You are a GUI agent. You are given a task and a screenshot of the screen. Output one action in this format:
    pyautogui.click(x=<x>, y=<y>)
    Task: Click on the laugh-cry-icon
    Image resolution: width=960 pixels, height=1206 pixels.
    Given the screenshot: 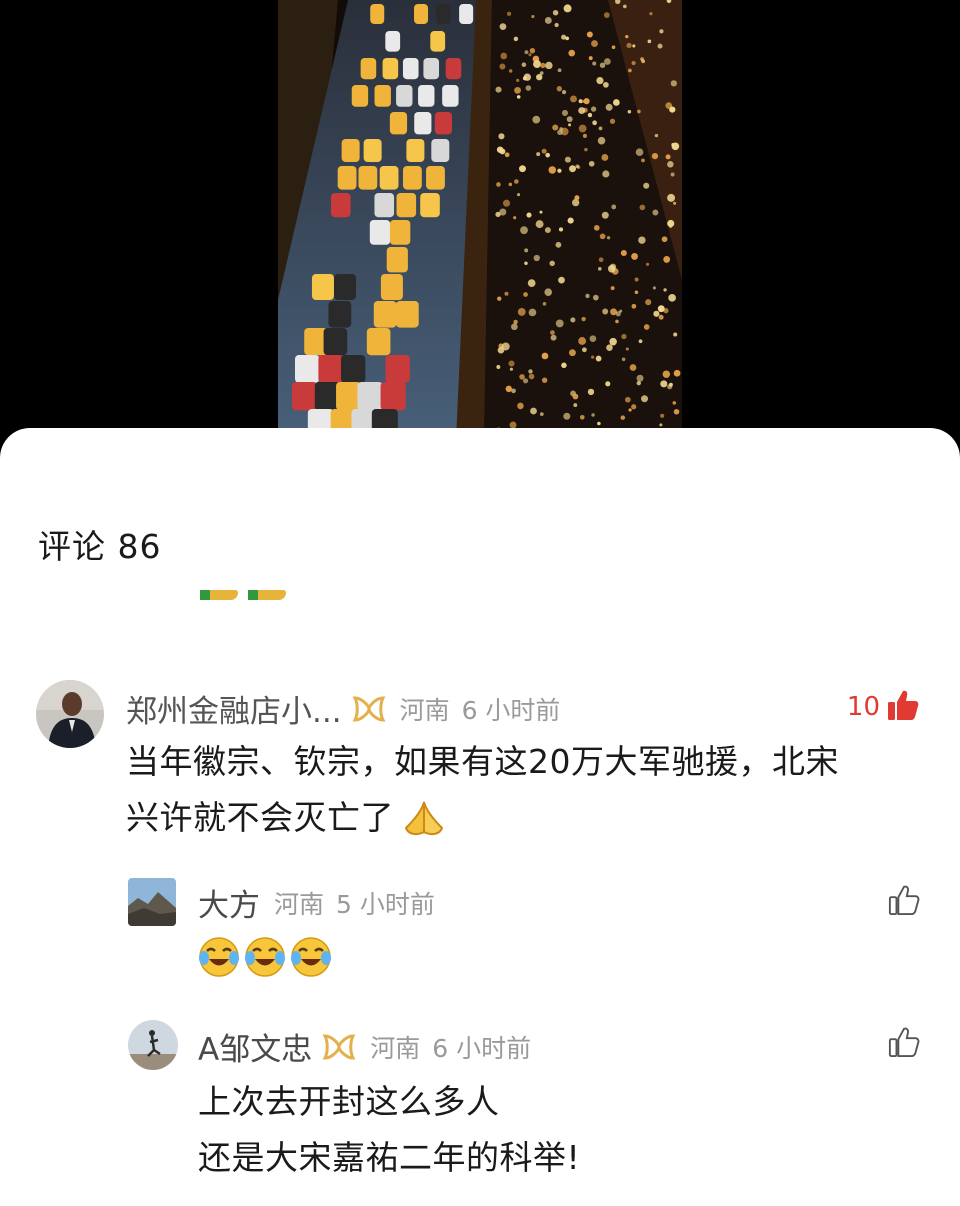 What is the action you would take?
    pyautogui.click(x=265, y=959)
    